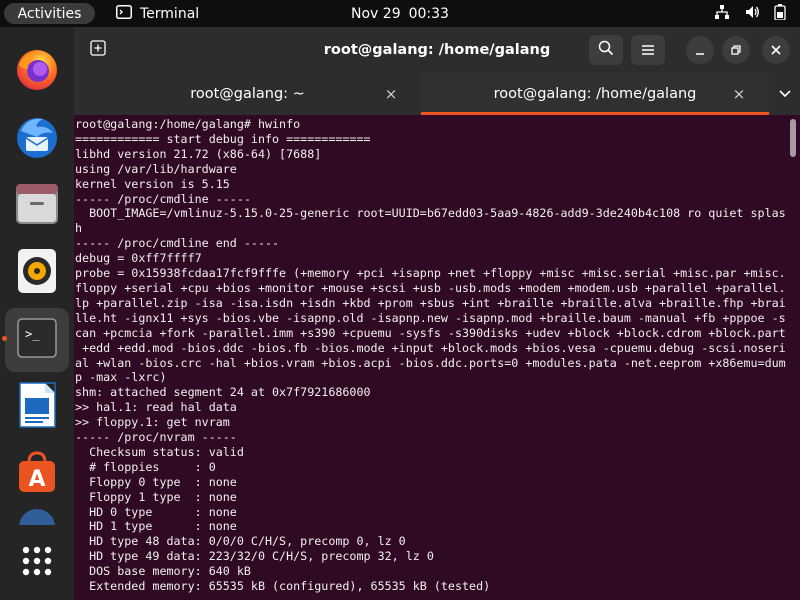 The height and width of the screenshot is (600, 800). I want to click on terminal-line: p -max -lxrc), so click(121, 377).